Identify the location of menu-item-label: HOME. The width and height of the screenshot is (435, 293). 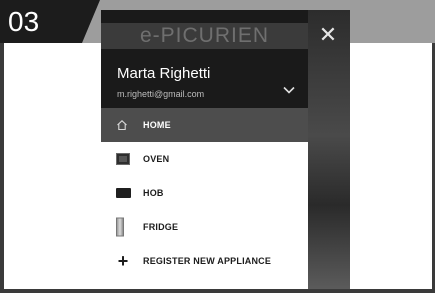
(157, 125).